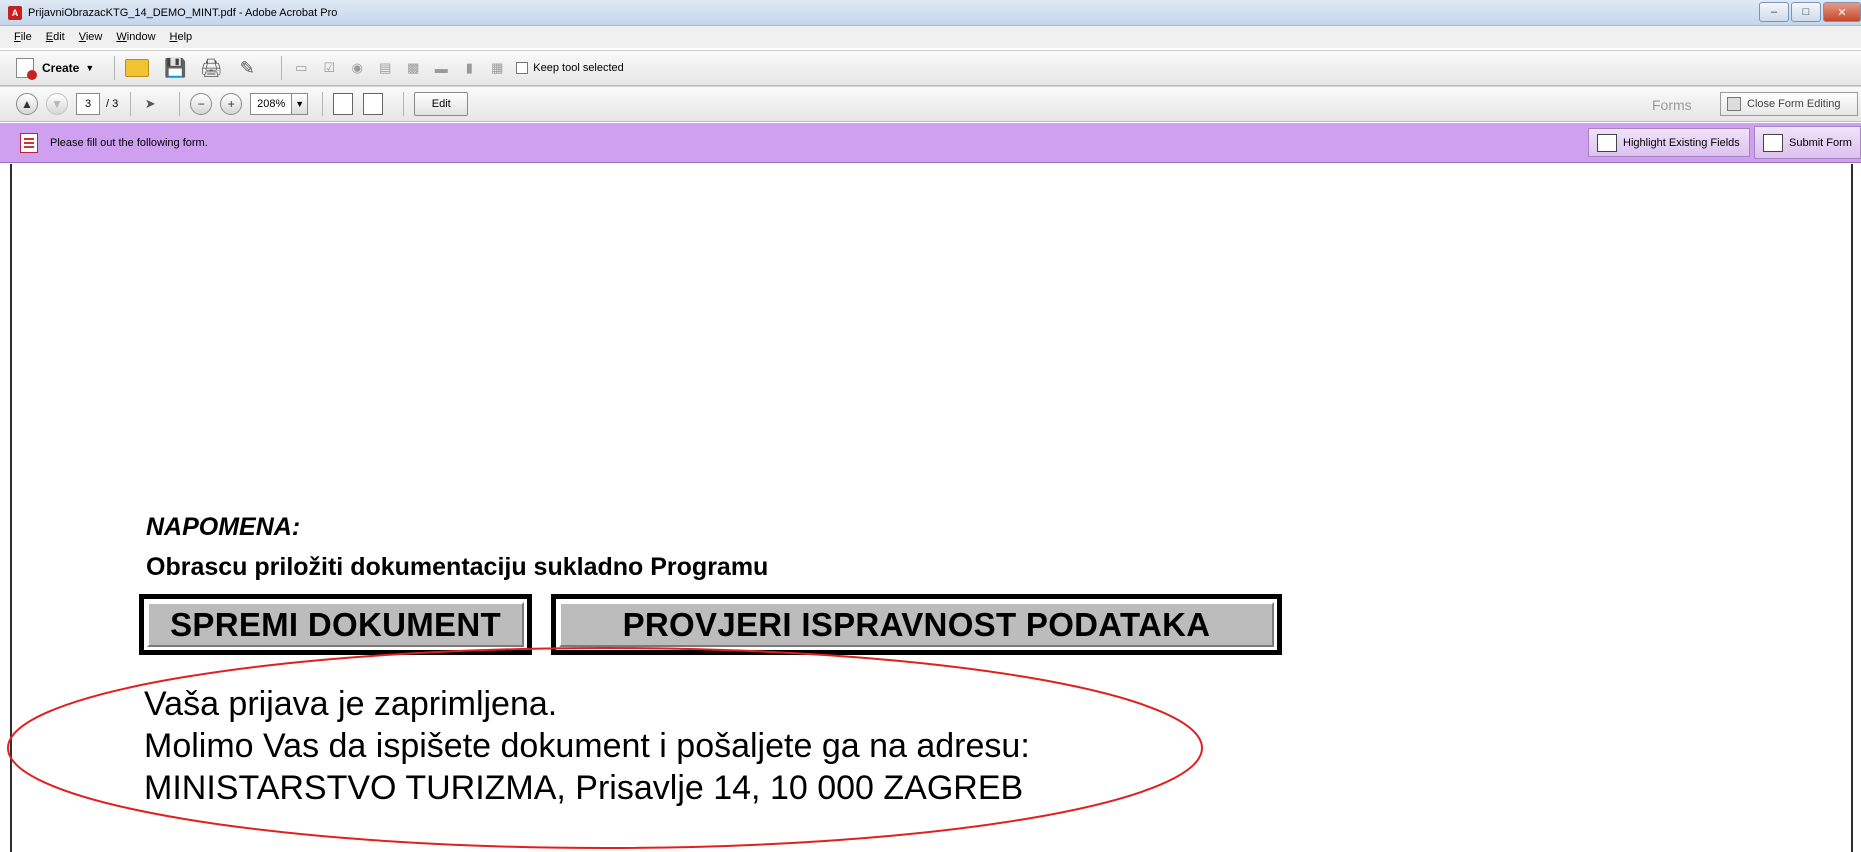  What do you see at coordinates (300, 104) in the screenshot?
I see `zoom-dropdown-icon: ▼` at bounding box center [300, 104].